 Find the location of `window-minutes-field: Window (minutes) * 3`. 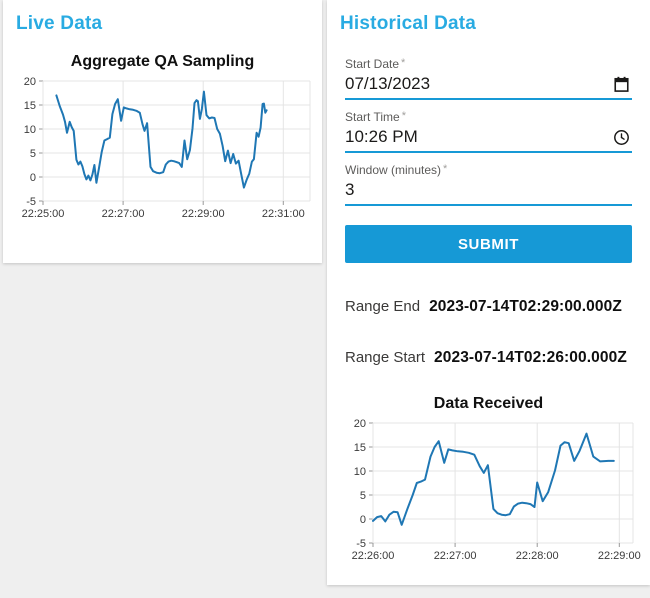

window-minutes-field: Window (minutes) * 3 is located at coordinates (488, 184).